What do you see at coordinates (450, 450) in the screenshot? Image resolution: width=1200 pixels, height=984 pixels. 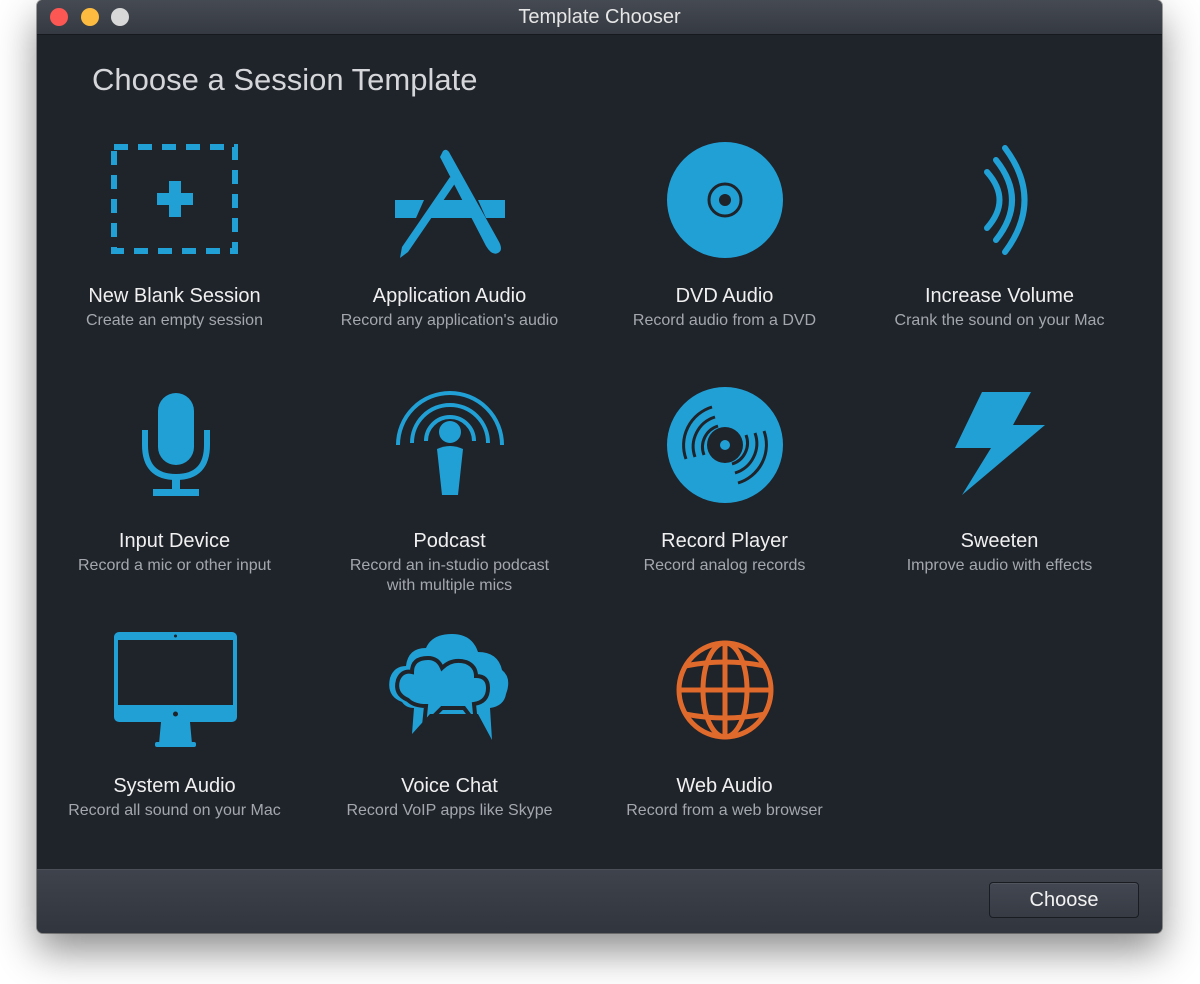 I see `podcast-icon` at bounding box center [450, 450].